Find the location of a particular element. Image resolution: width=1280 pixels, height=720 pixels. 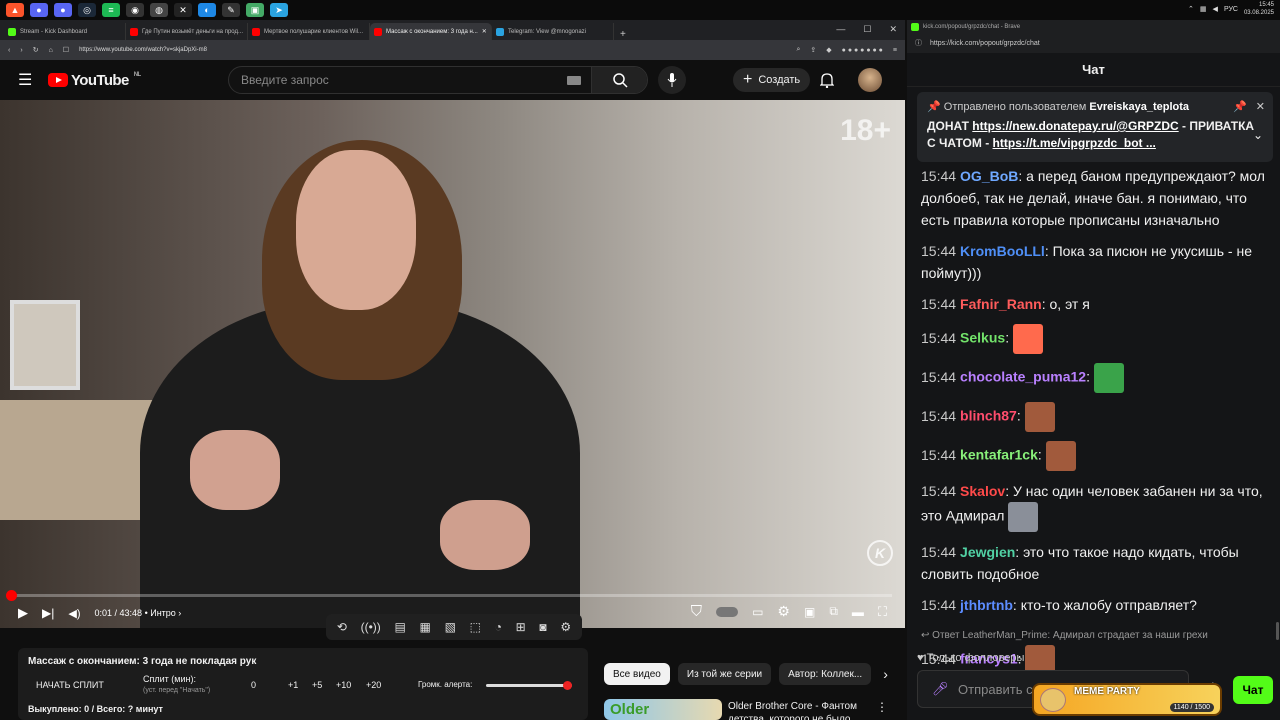

pip-icon: ⧉ is located at coordinates (833, 611).